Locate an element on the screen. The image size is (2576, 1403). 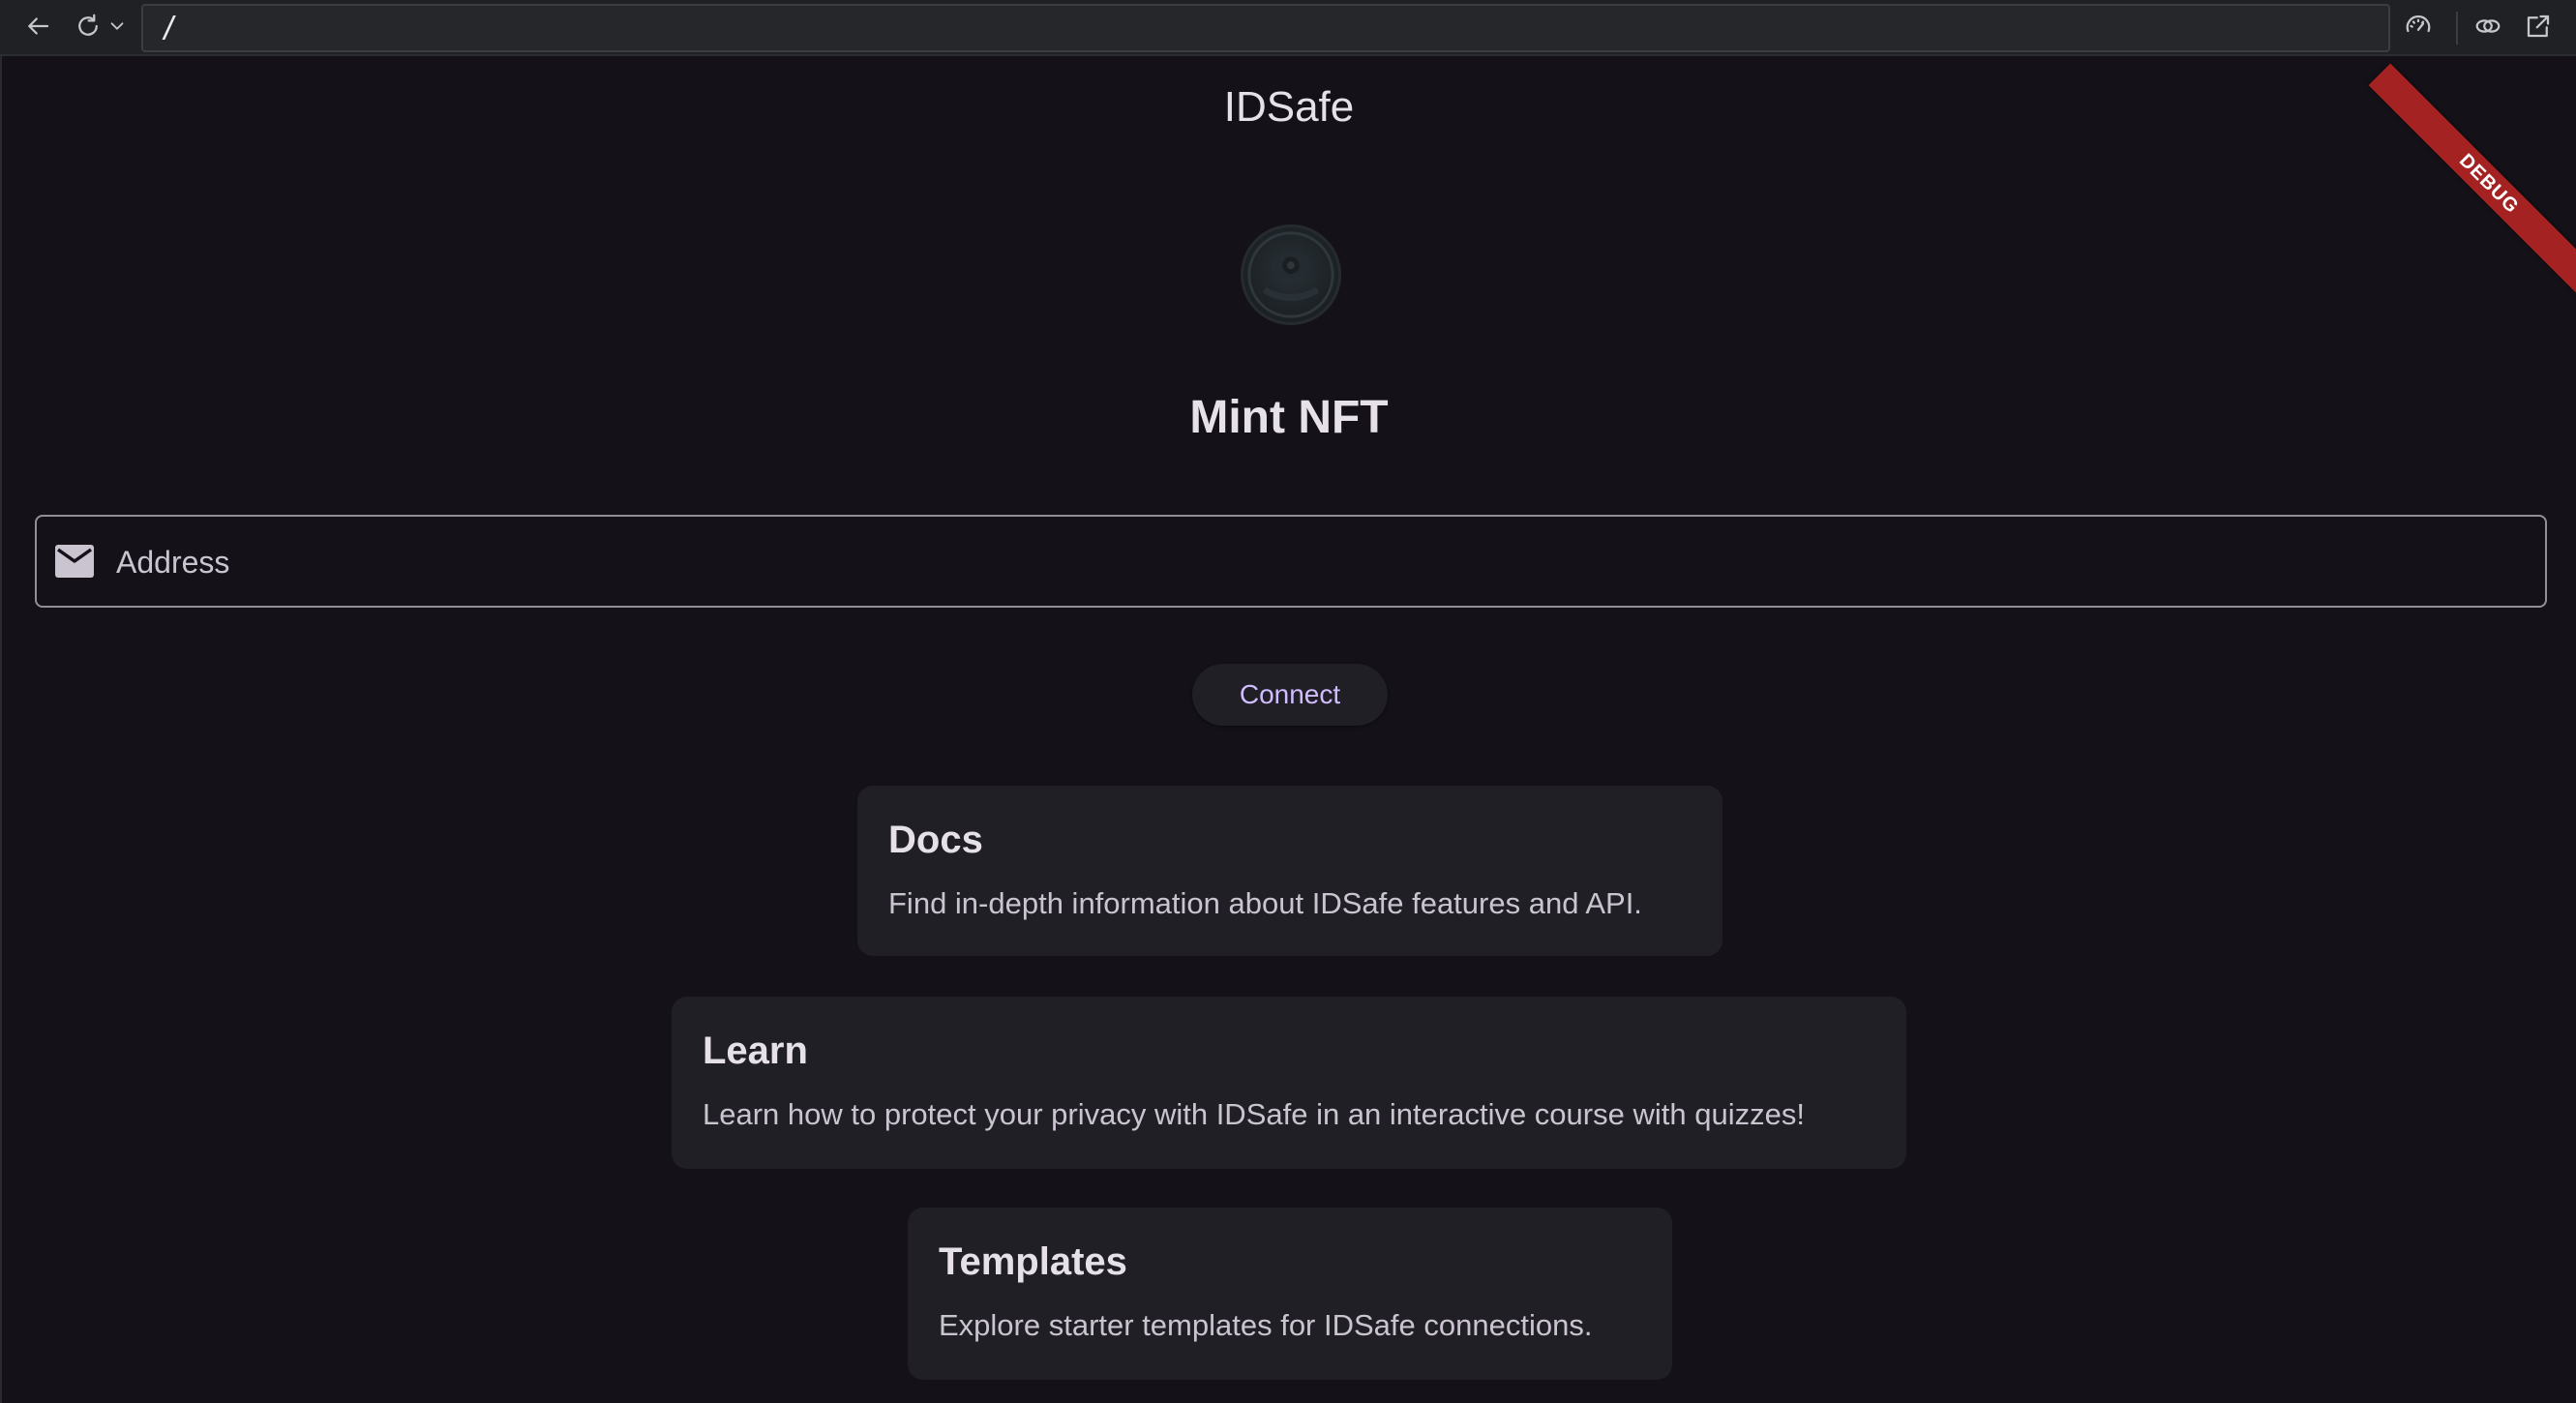
browser-toolbar: / is located at coordinates (1288, 28).